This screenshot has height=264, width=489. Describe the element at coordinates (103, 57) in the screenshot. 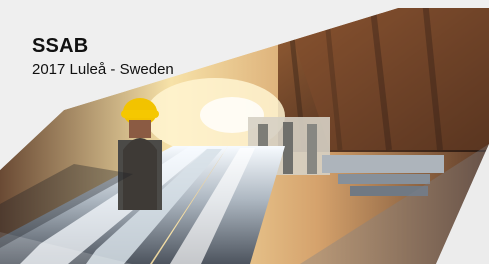

I see `card-text: SSAB 2017 Luleå - Sweden` at that location.